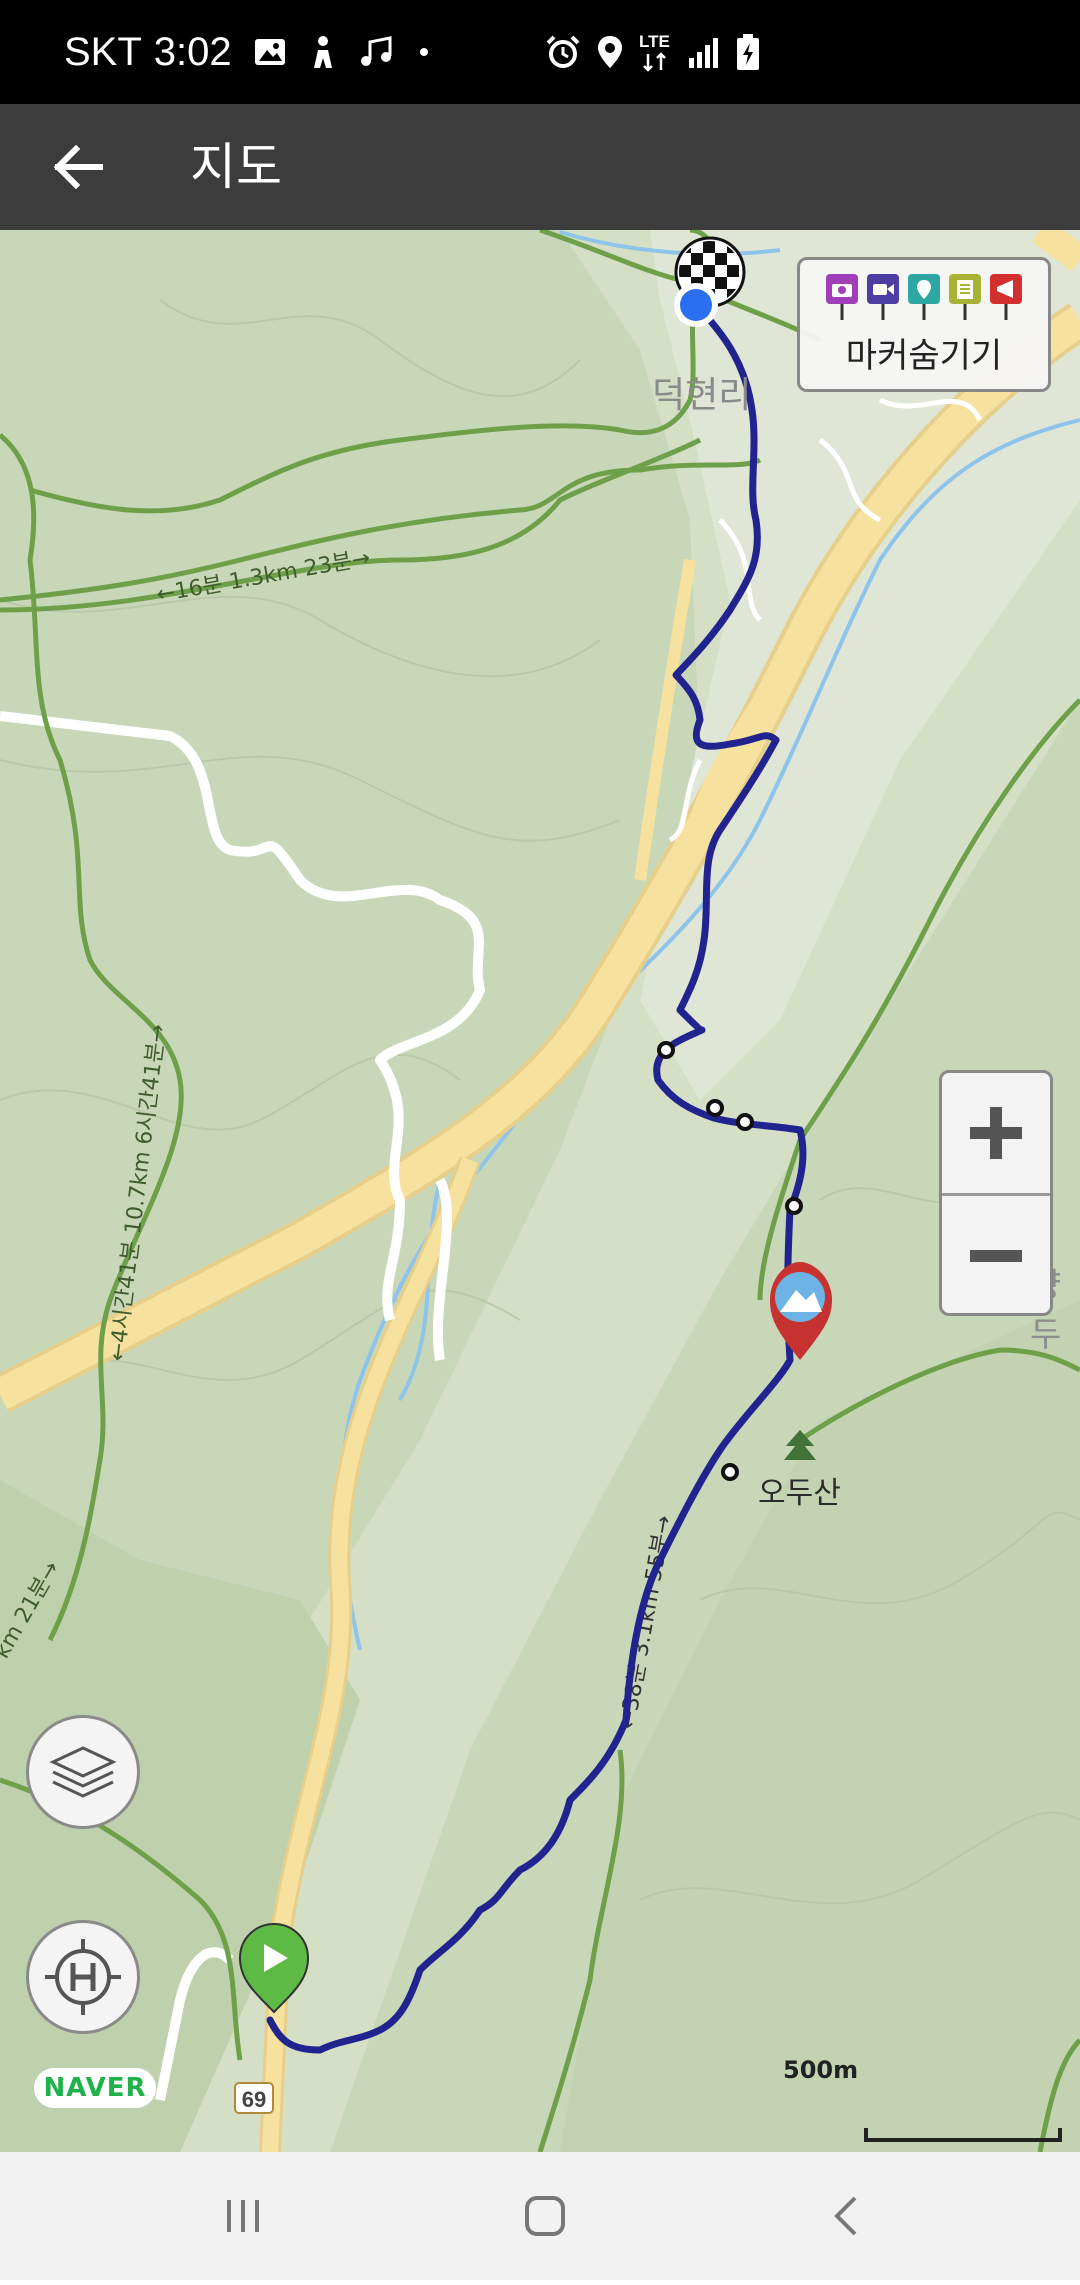  Describe the element at coordinates (703, 53) in the screenshot. I see `signal-icon` at that location.